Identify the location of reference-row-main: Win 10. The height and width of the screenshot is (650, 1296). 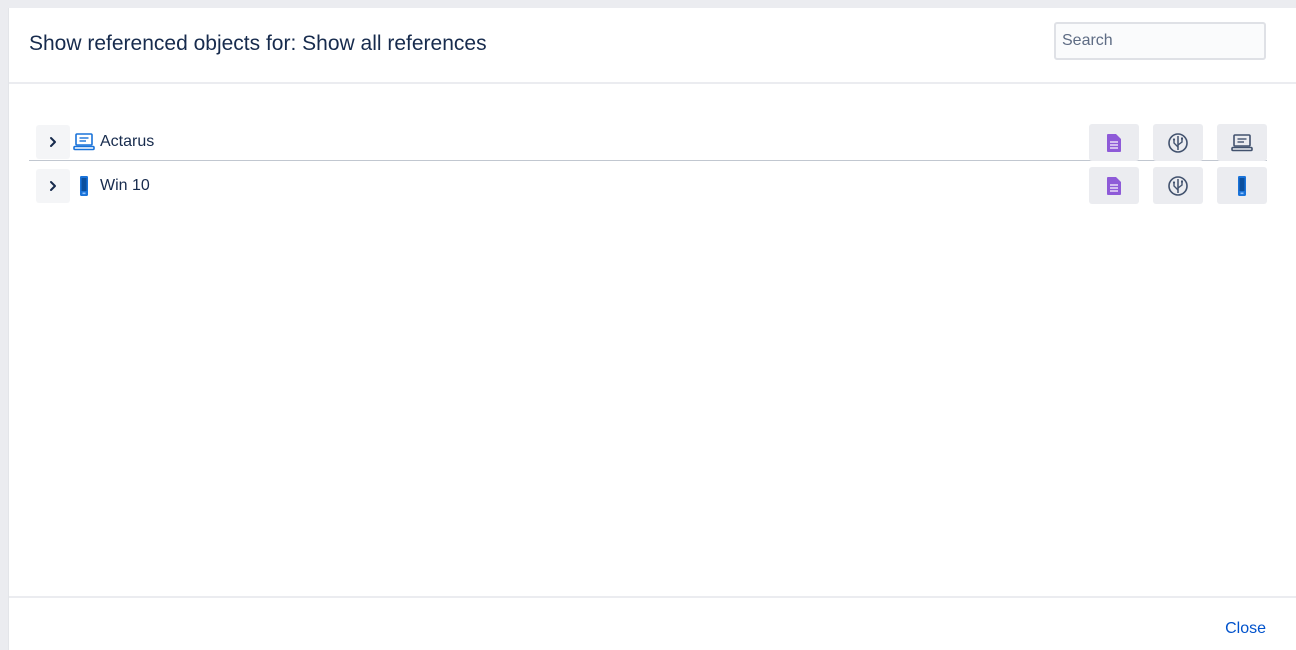
(93, 186).